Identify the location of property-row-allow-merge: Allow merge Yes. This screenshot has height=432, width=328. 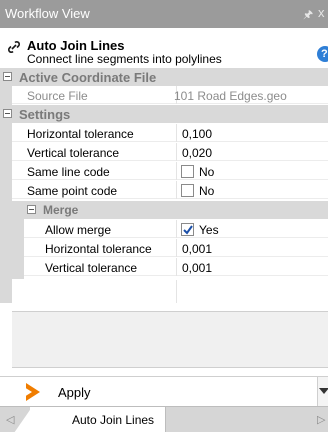
(176, 229).